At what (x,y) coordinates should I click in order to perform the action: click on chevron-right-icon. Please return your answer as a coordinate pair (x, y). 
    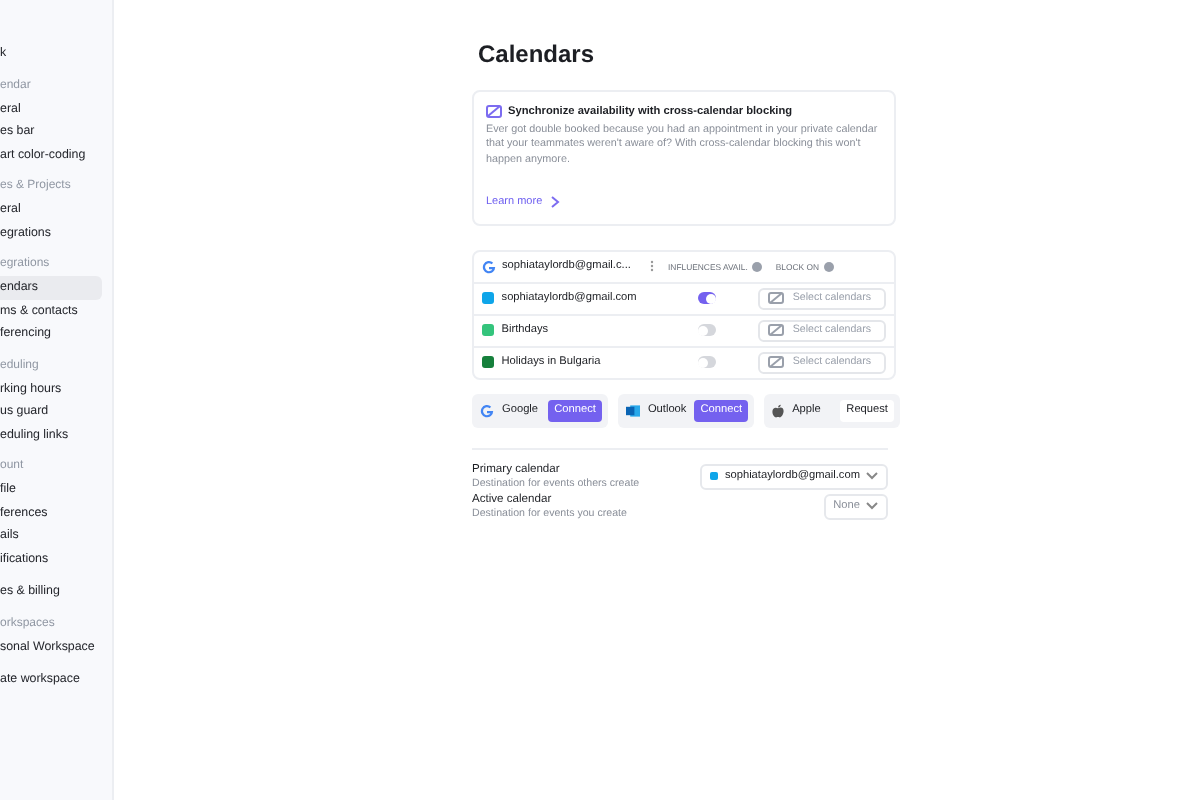
    Looking at the image, I should click on (555, 201).